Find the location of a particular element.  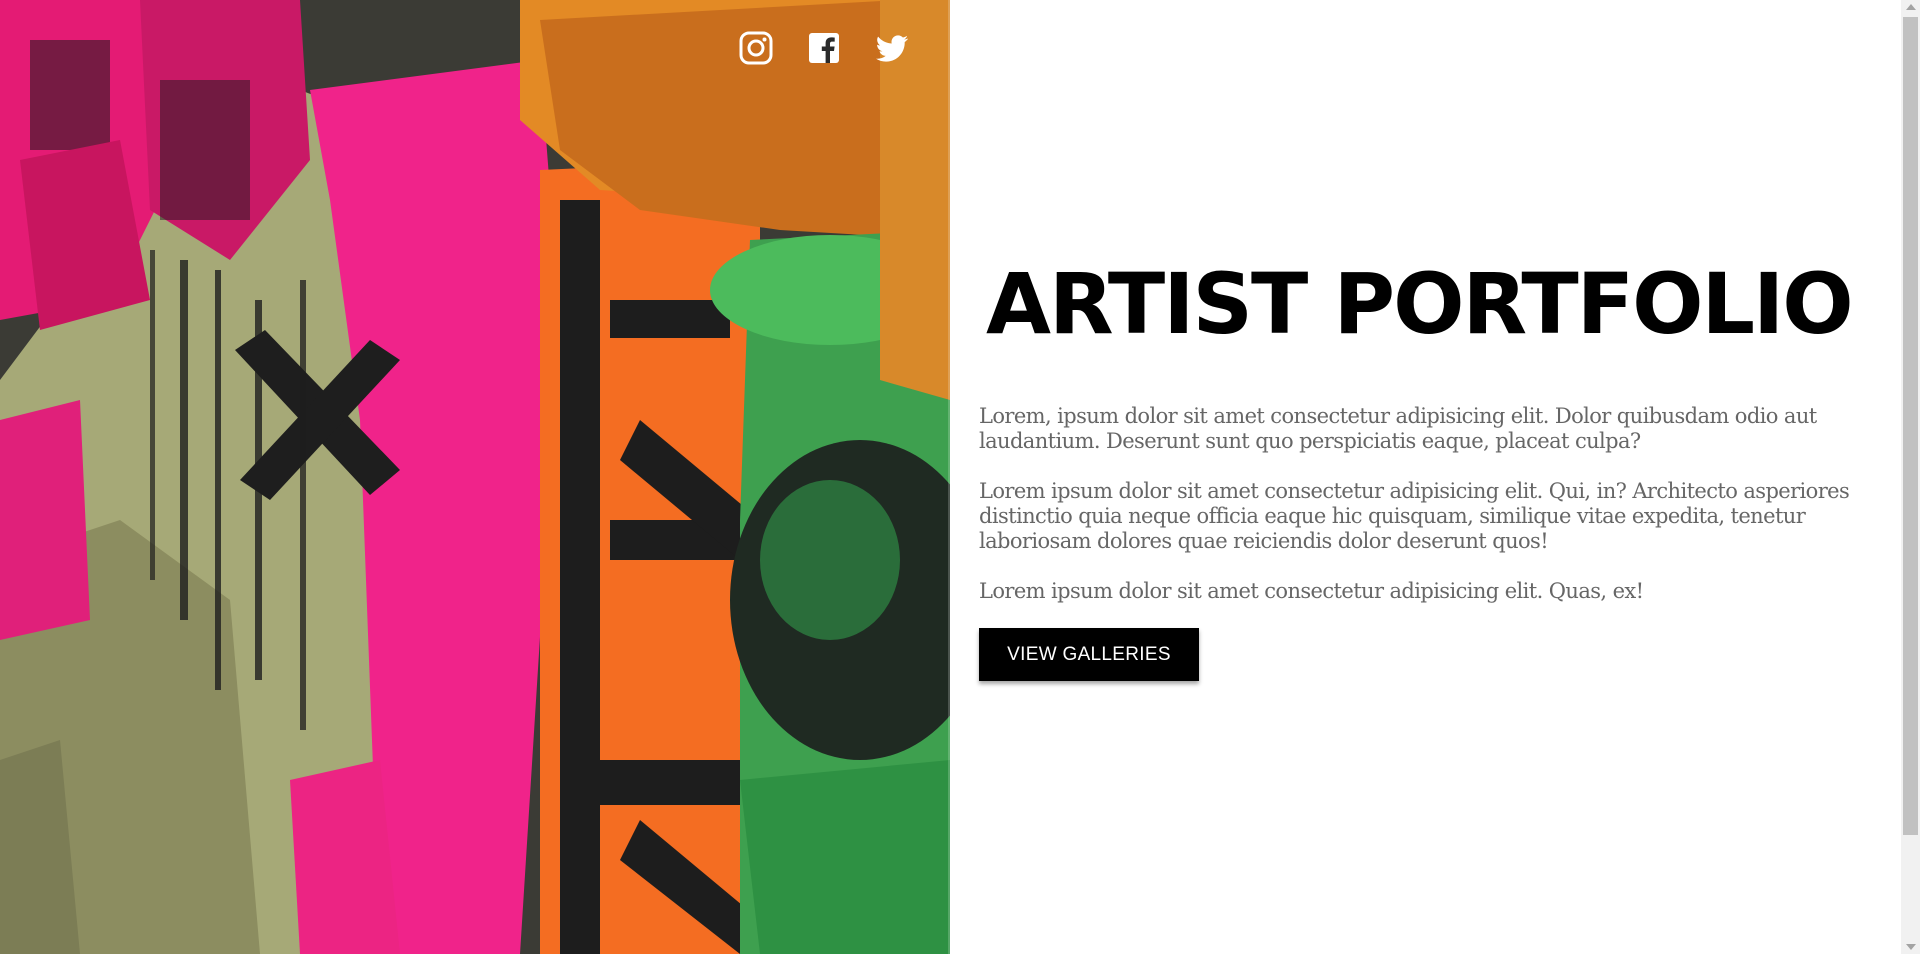

instagram-icon is located at coordinates (756, 48).